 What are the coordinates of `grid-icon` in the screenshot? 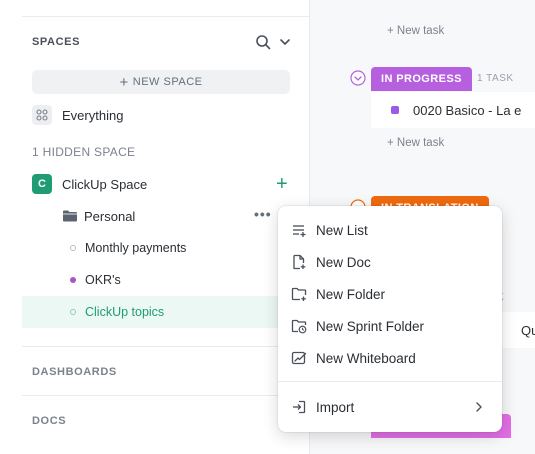 It's located at (42, 115).